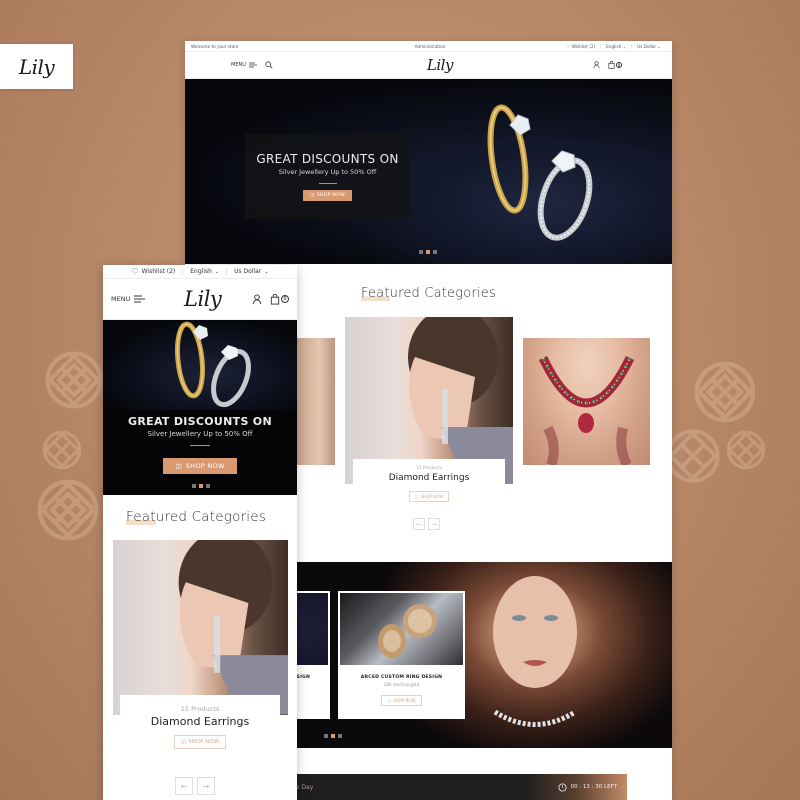 The image size is (800, 800). I want to click on product-image, so click(401, 629).